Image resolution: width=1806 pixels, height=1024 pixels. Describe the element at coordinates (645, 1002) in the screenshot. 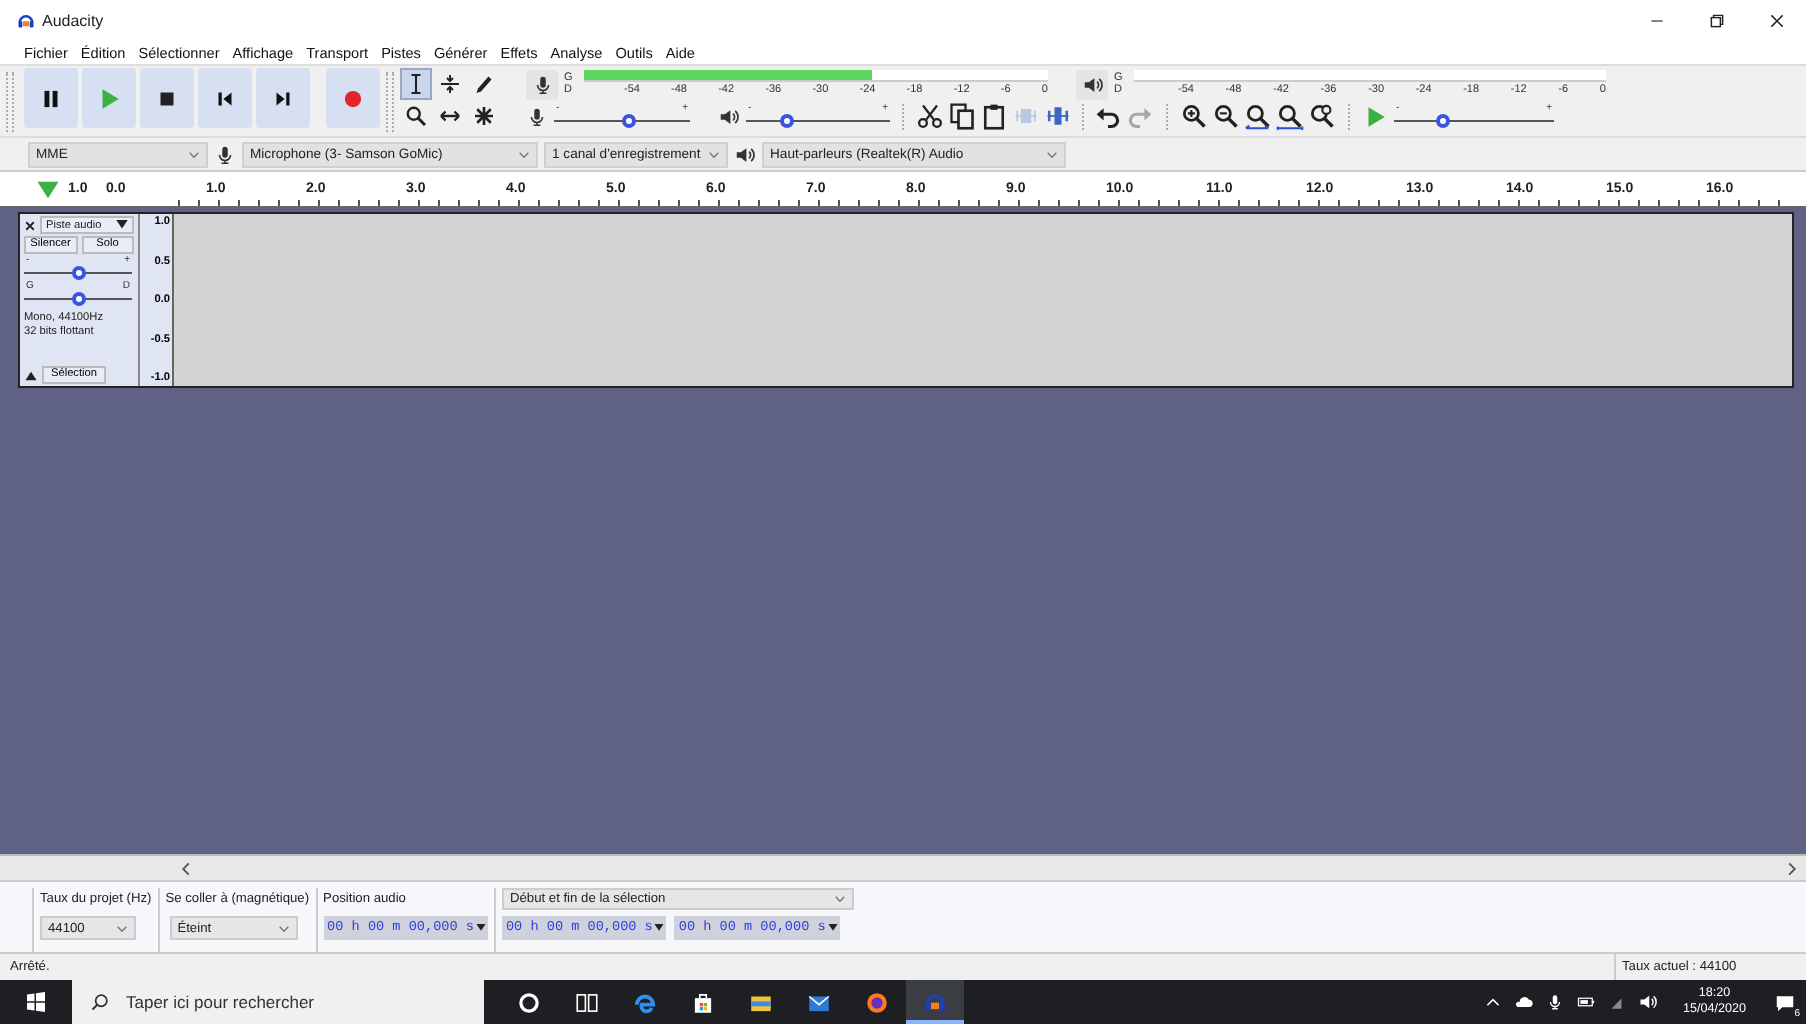

I see `browser-e-icon` at that location.